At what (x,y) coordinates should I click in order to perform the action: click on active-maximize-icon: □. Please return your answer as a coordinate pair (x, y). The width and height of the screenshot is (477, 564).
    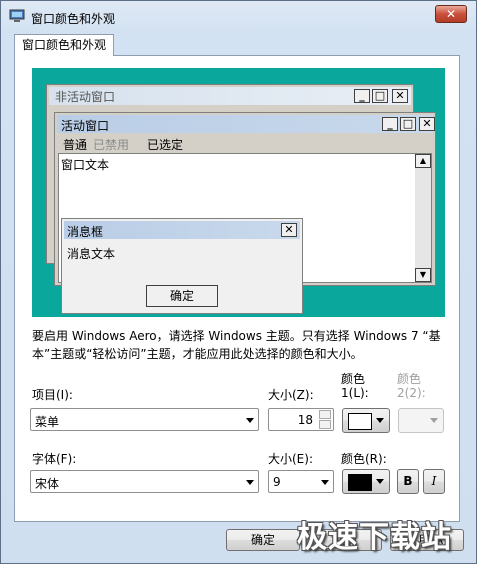
    Looking at the image, I should click on (408, 124).